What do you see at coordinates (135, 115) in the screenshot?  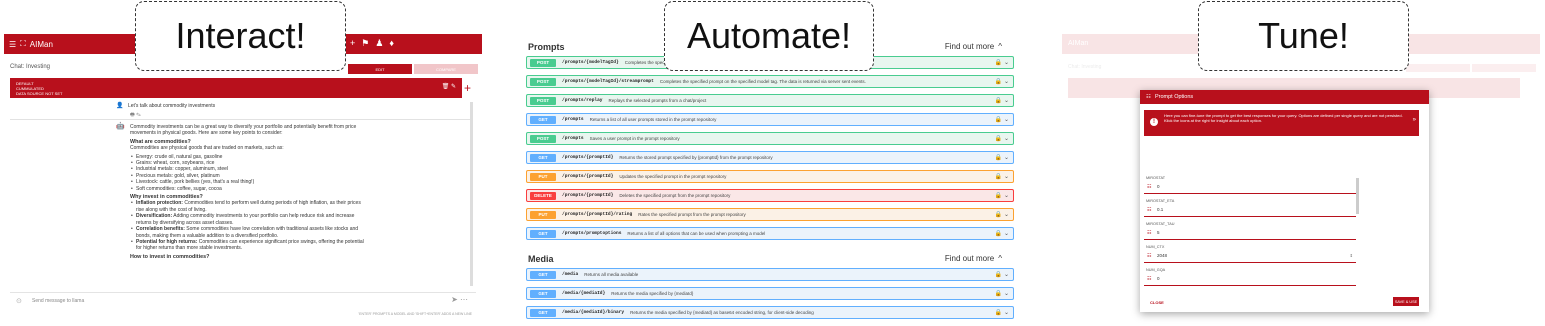 I see `message-tools: 🖶 ✎` at bounding box center [135, 115].